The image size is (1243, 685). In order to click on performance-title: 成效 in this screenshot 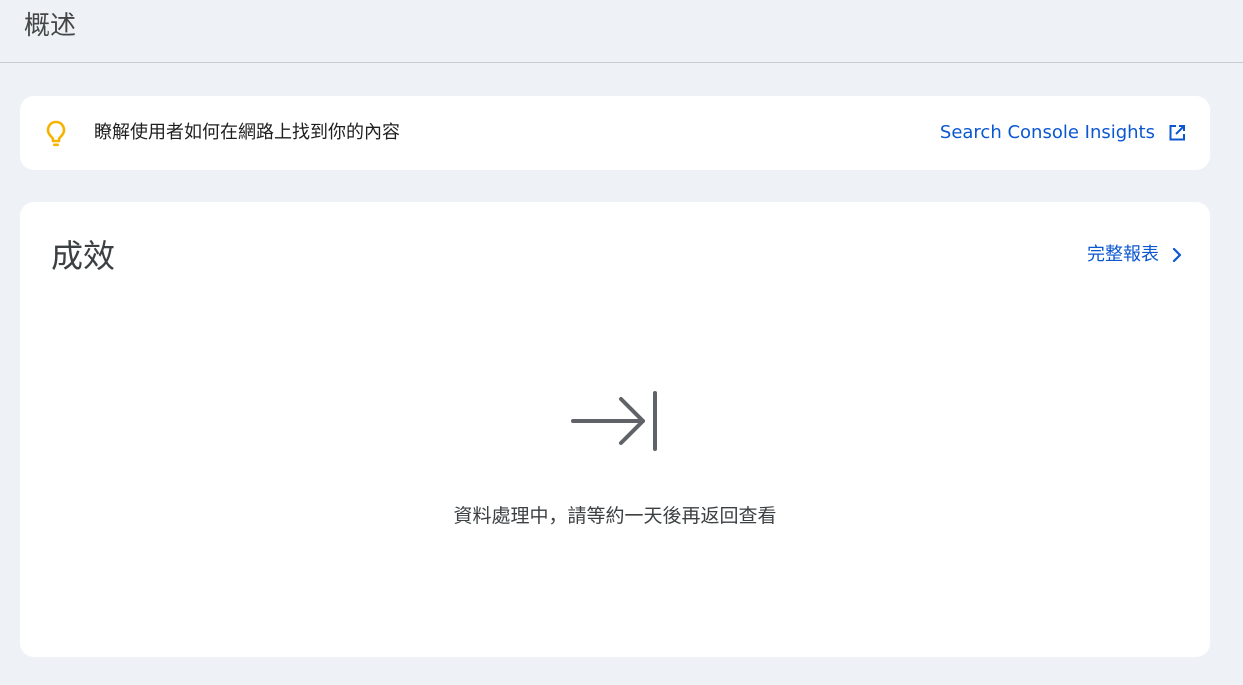, I will do `click(83, 256)`.